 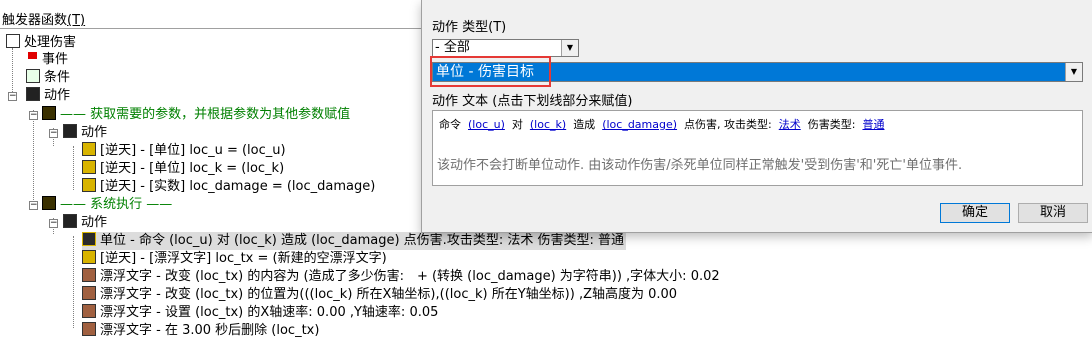 I want to click on action-text-label: 动作 文本 (点击下划线部分来赋值), so click(x=532, y=101).